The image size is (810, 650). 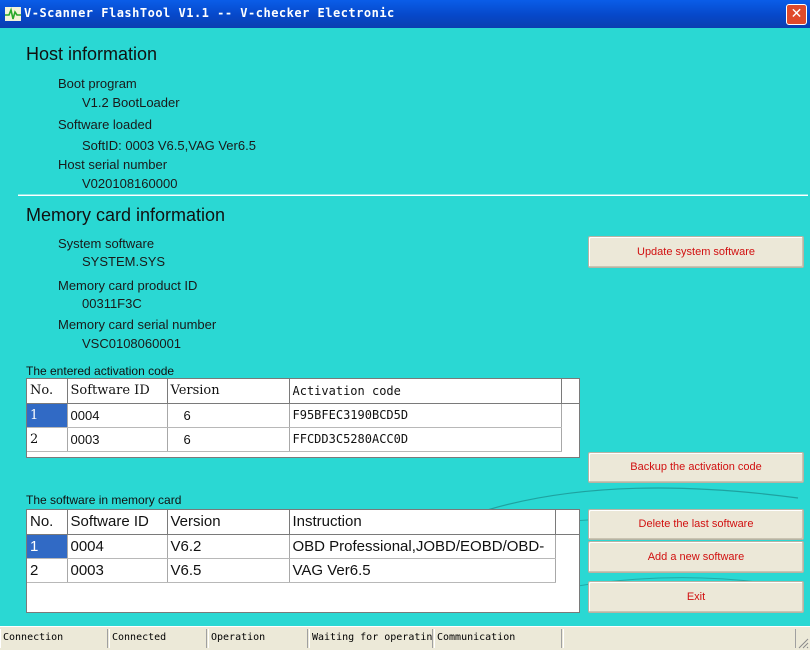 I want to click on software-loaded-label: Software loaded, so click(x=105, y=124).